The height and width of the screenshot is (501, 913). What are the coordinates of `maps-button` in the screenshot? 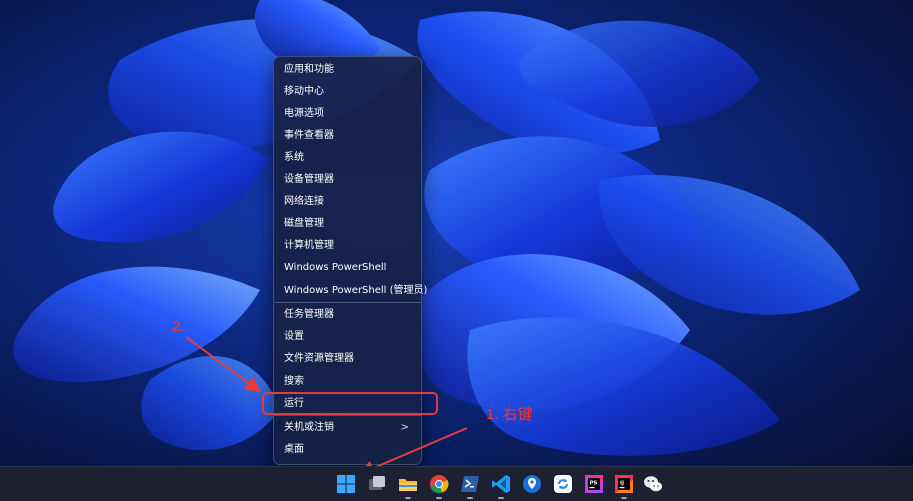 It's located at (532, 484).